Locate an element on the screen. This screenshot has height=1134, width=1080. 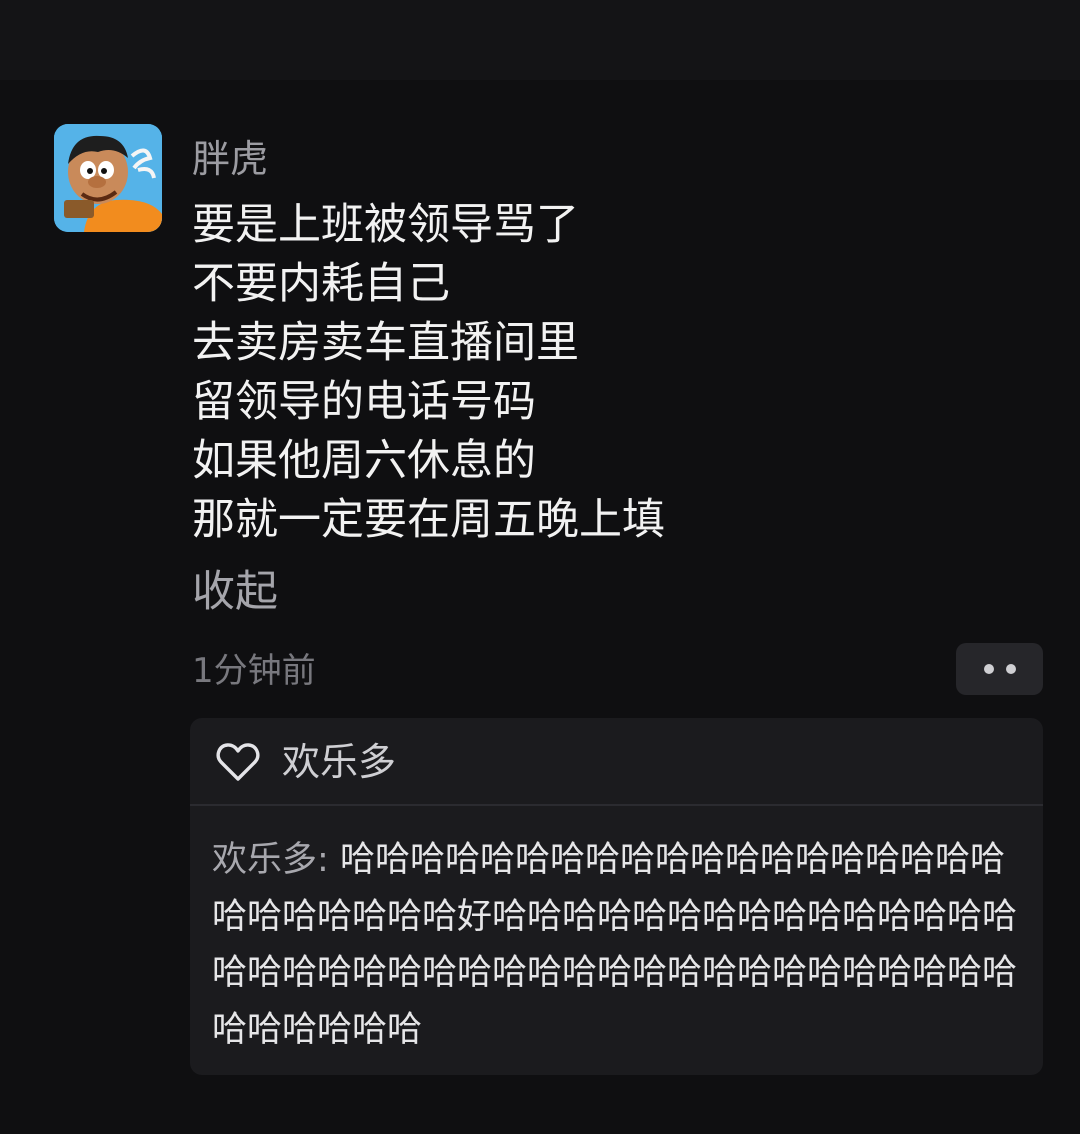
post-timestamp: 1分钟前 is located at coordinates (254, 671).